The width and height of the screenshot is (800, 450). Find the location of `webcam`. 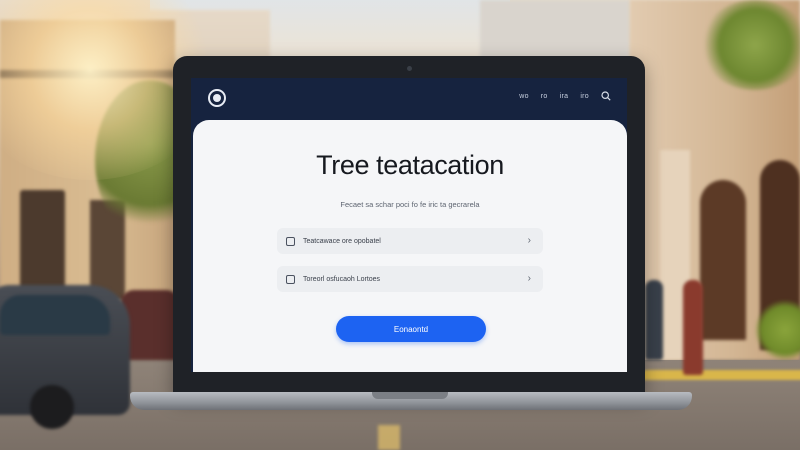

webcam is located at coordinates (409, 68).